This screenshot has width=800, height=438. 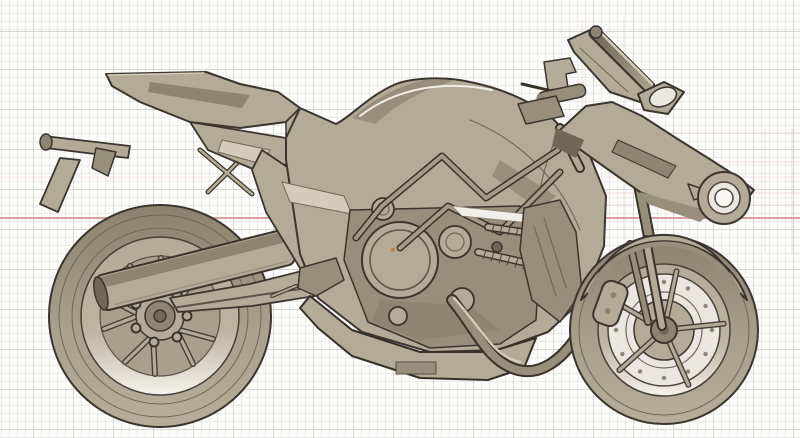 I want to click on license-plate-hanger, so click(x=85, y=173).